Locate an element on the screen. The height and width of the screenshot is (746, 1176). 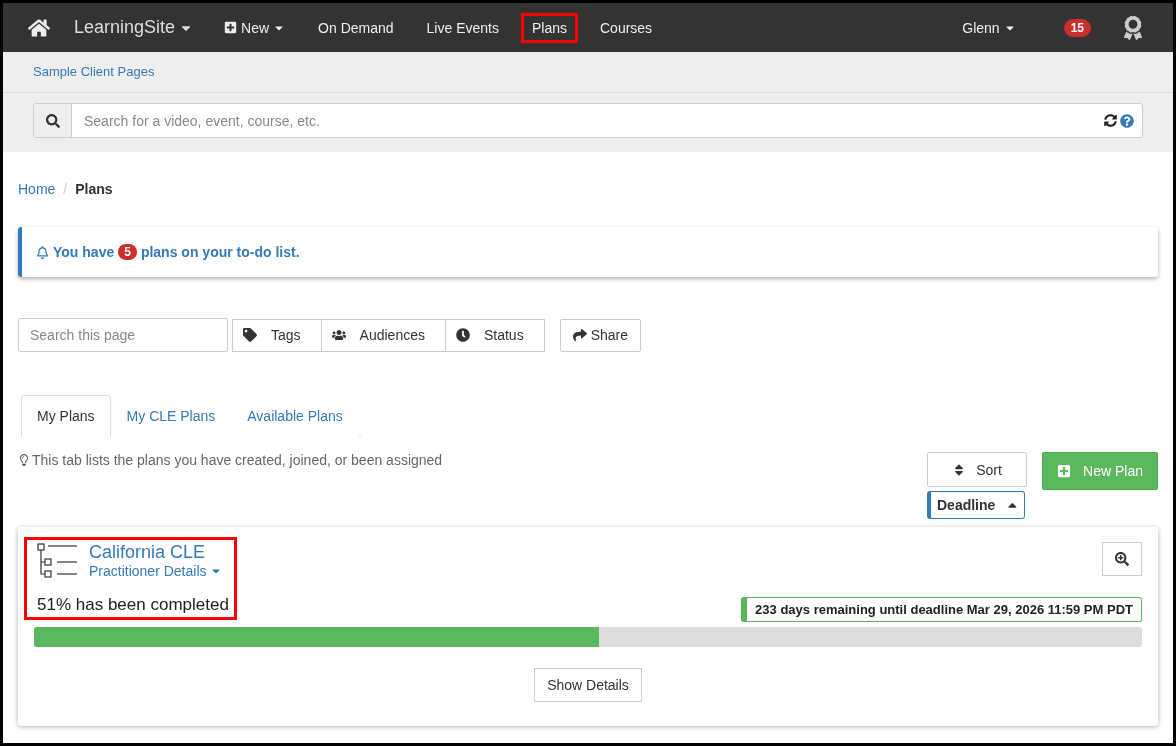
hint-text: This tab lists the plans you have created, joined, or been assigned is located at coordinates (237, 460).